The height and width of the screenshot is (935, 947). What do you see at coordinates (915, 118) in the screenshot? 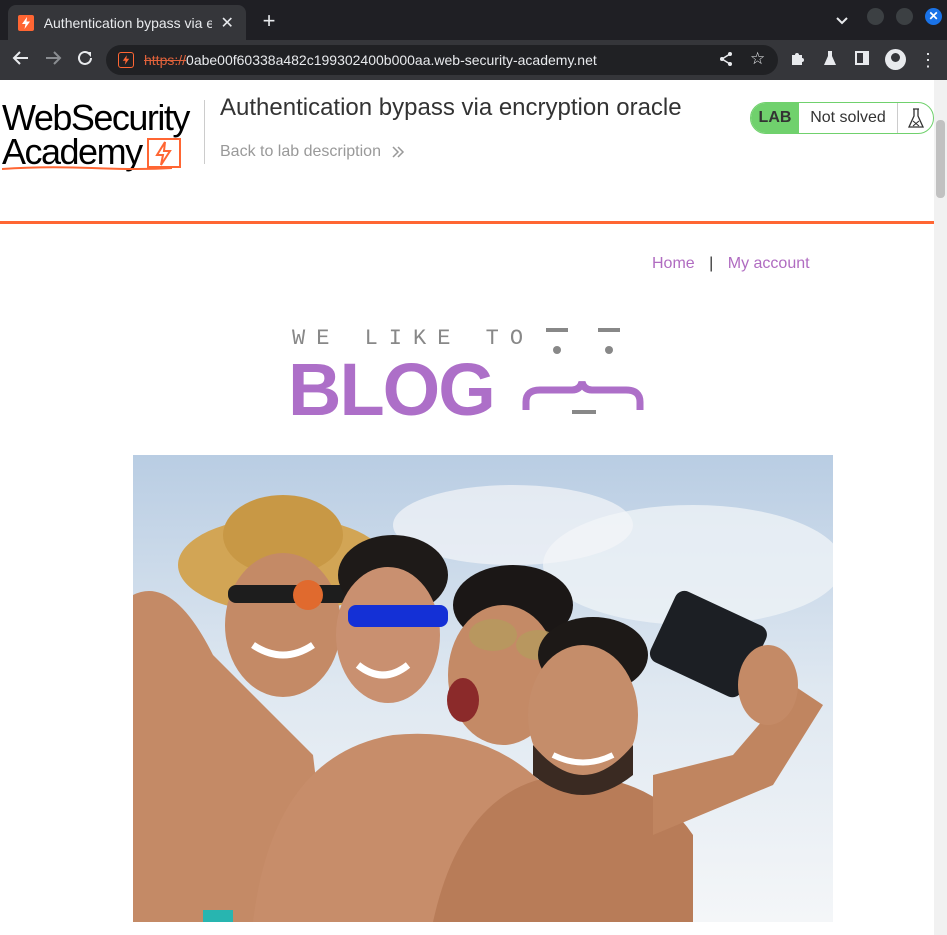
I see `lab-flask-icon` at bounding box center [915, 118].